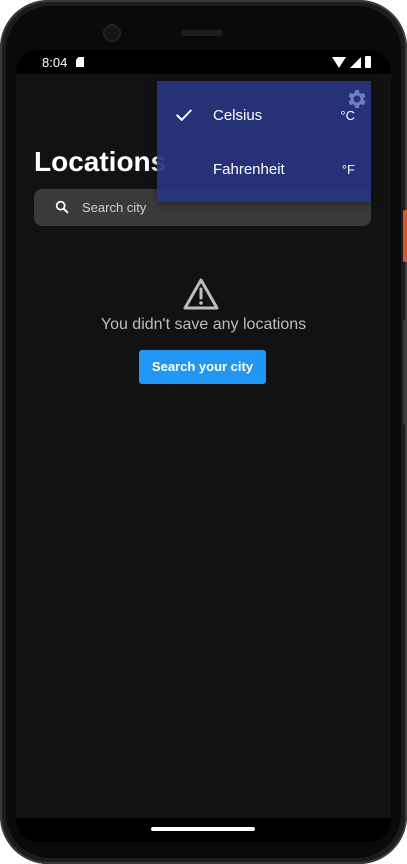 The image size is (407, 864). Describe the element at coordinates (238, 115) in the screenshot. I see `menu-item-label: Celsius` at that location.